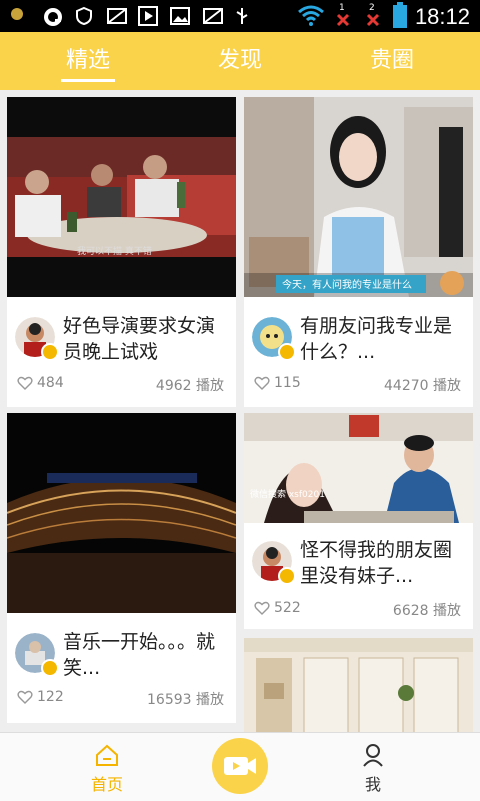 The height and width of the screenshot is (801, 480). What do you see at coordinates (114, 251) in the screenshot?
I see `thumb-caption: 我可以不描 真不错` at bounding box center [114, 251].